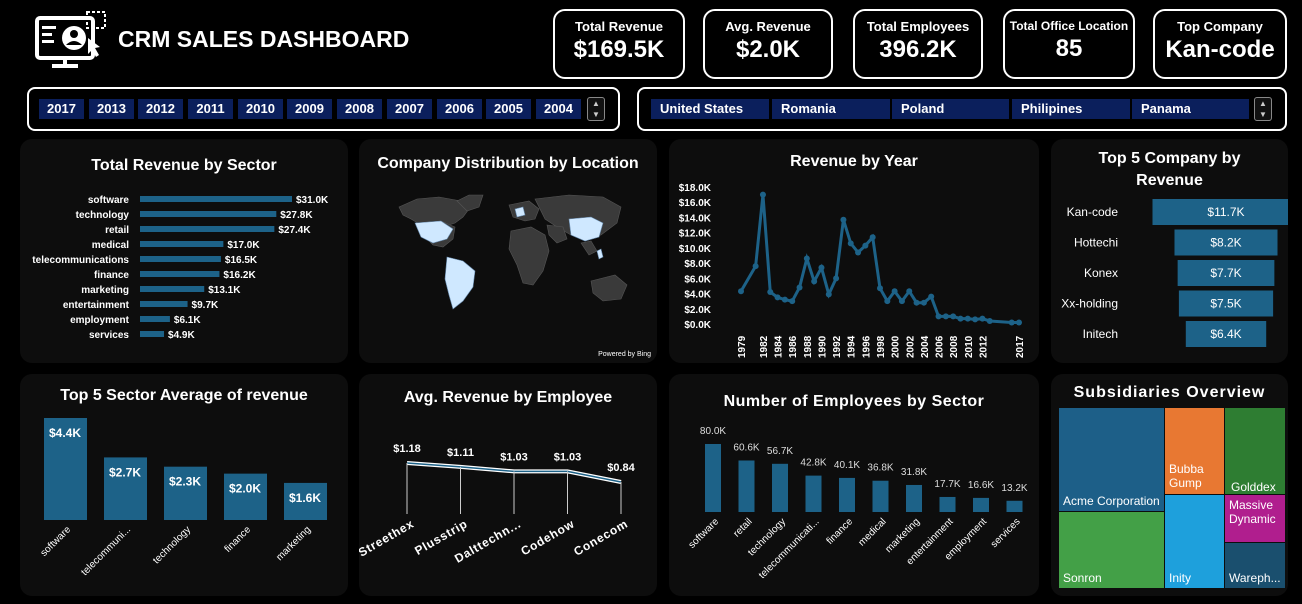 The width and height of the screenshot is (1302, 604). Describe the element at coordinates (619, 26) in the screenshot. I see `kpi-label: Total Revenue` at that location.